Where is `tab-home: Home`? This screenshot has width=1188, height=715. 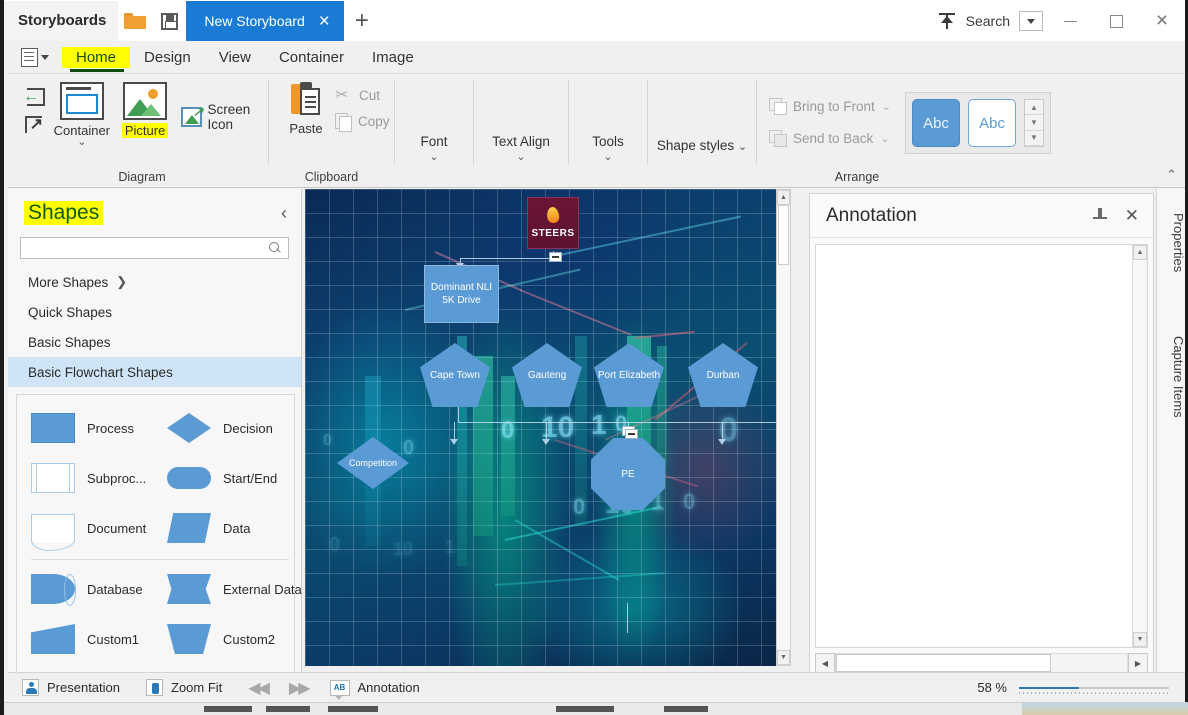 tab-home: Home is located at coordinates (96, 59).